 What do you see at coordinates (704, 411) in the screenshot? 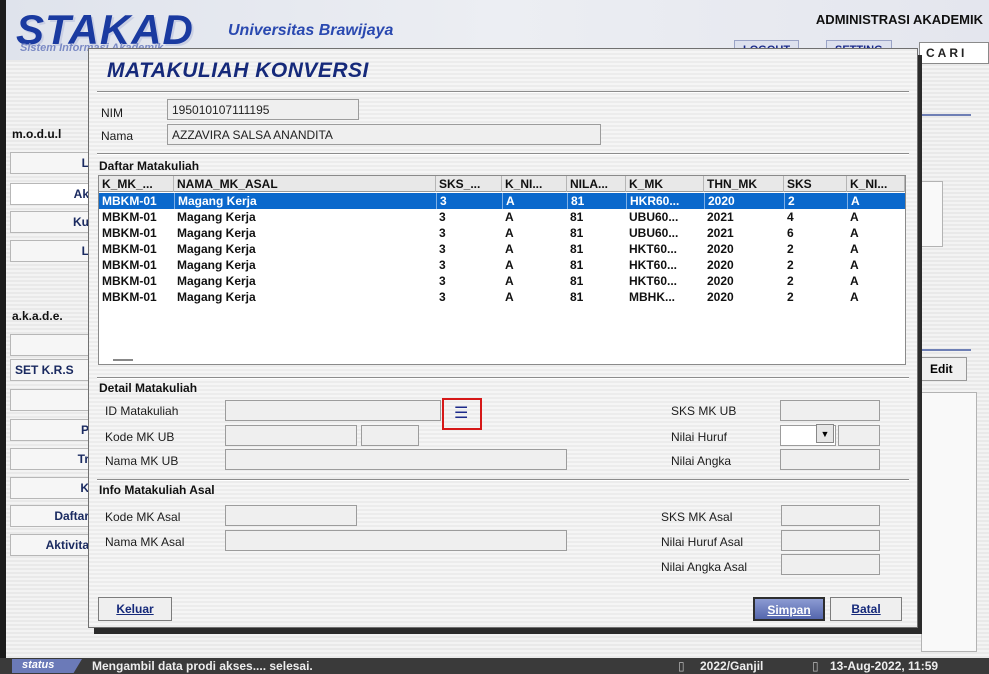
I see `sks-mk-ub-label: SKS MK UB` at bounding box center [704, 411].